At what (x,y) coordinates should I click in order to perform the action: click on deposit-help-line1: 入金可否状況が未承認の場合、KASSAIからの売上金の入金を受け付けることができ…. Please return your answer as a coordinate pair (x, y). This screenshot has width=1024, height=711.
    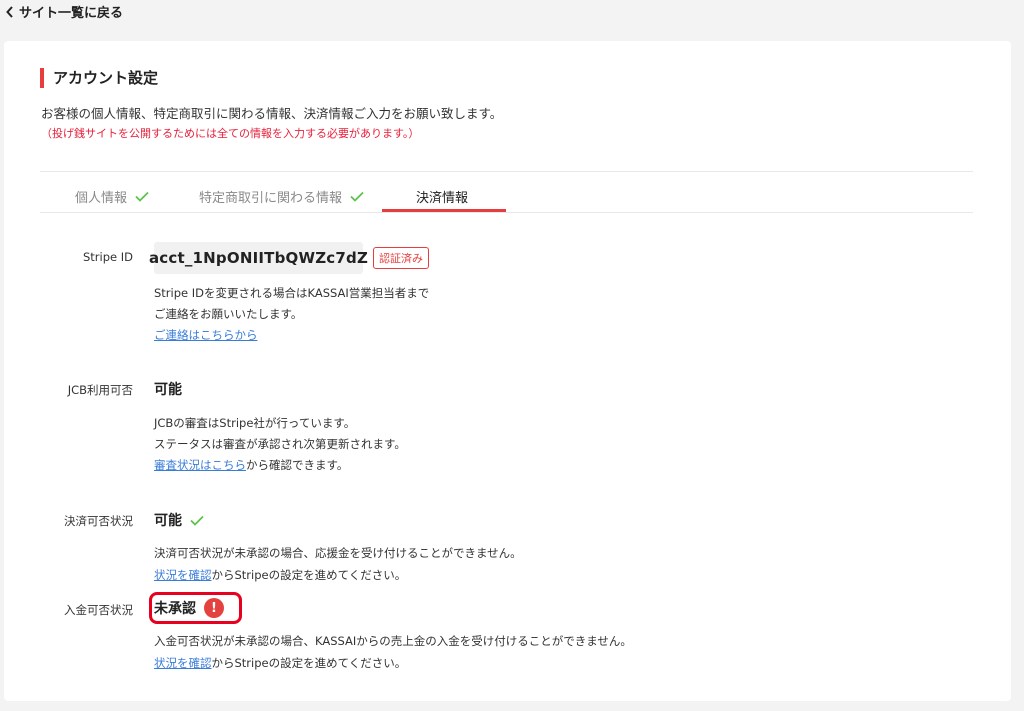
    Looking at the image, I should click on (393, 641).